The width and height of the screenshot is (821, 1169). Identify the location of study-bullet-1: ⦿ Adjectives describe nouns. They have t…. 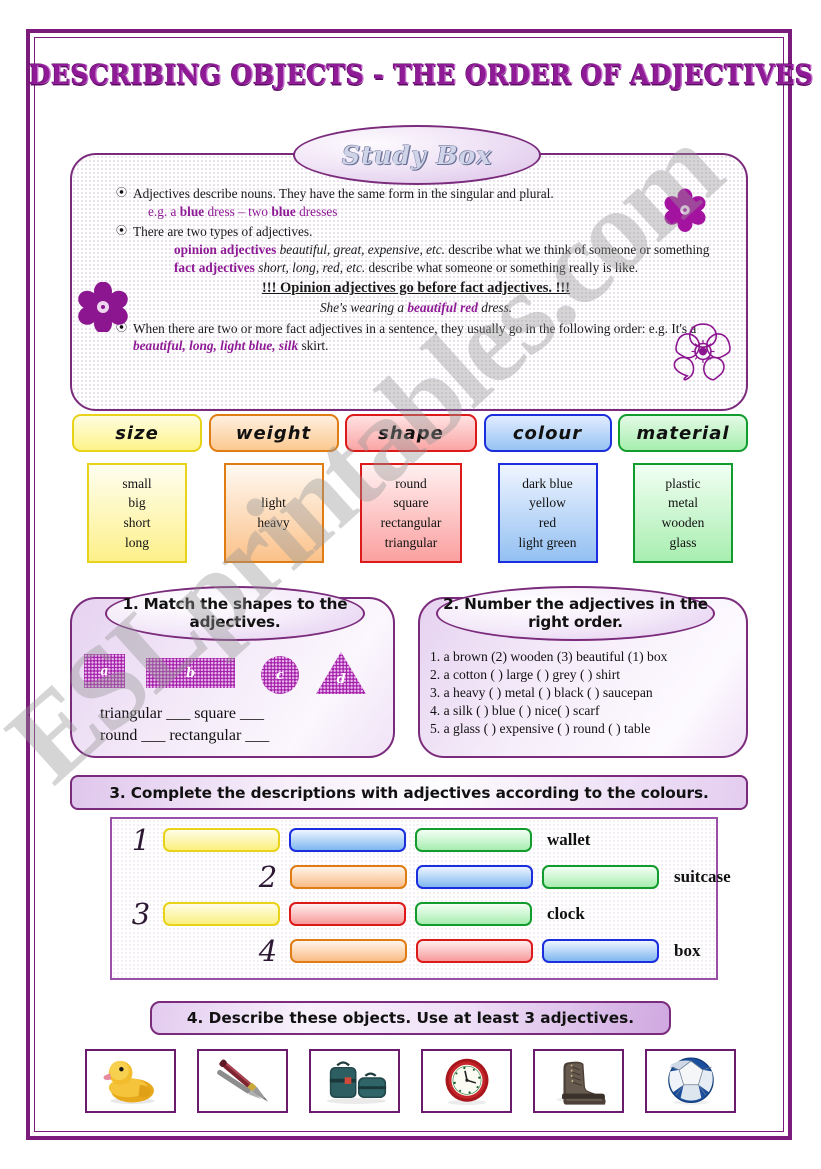
(416, 193).